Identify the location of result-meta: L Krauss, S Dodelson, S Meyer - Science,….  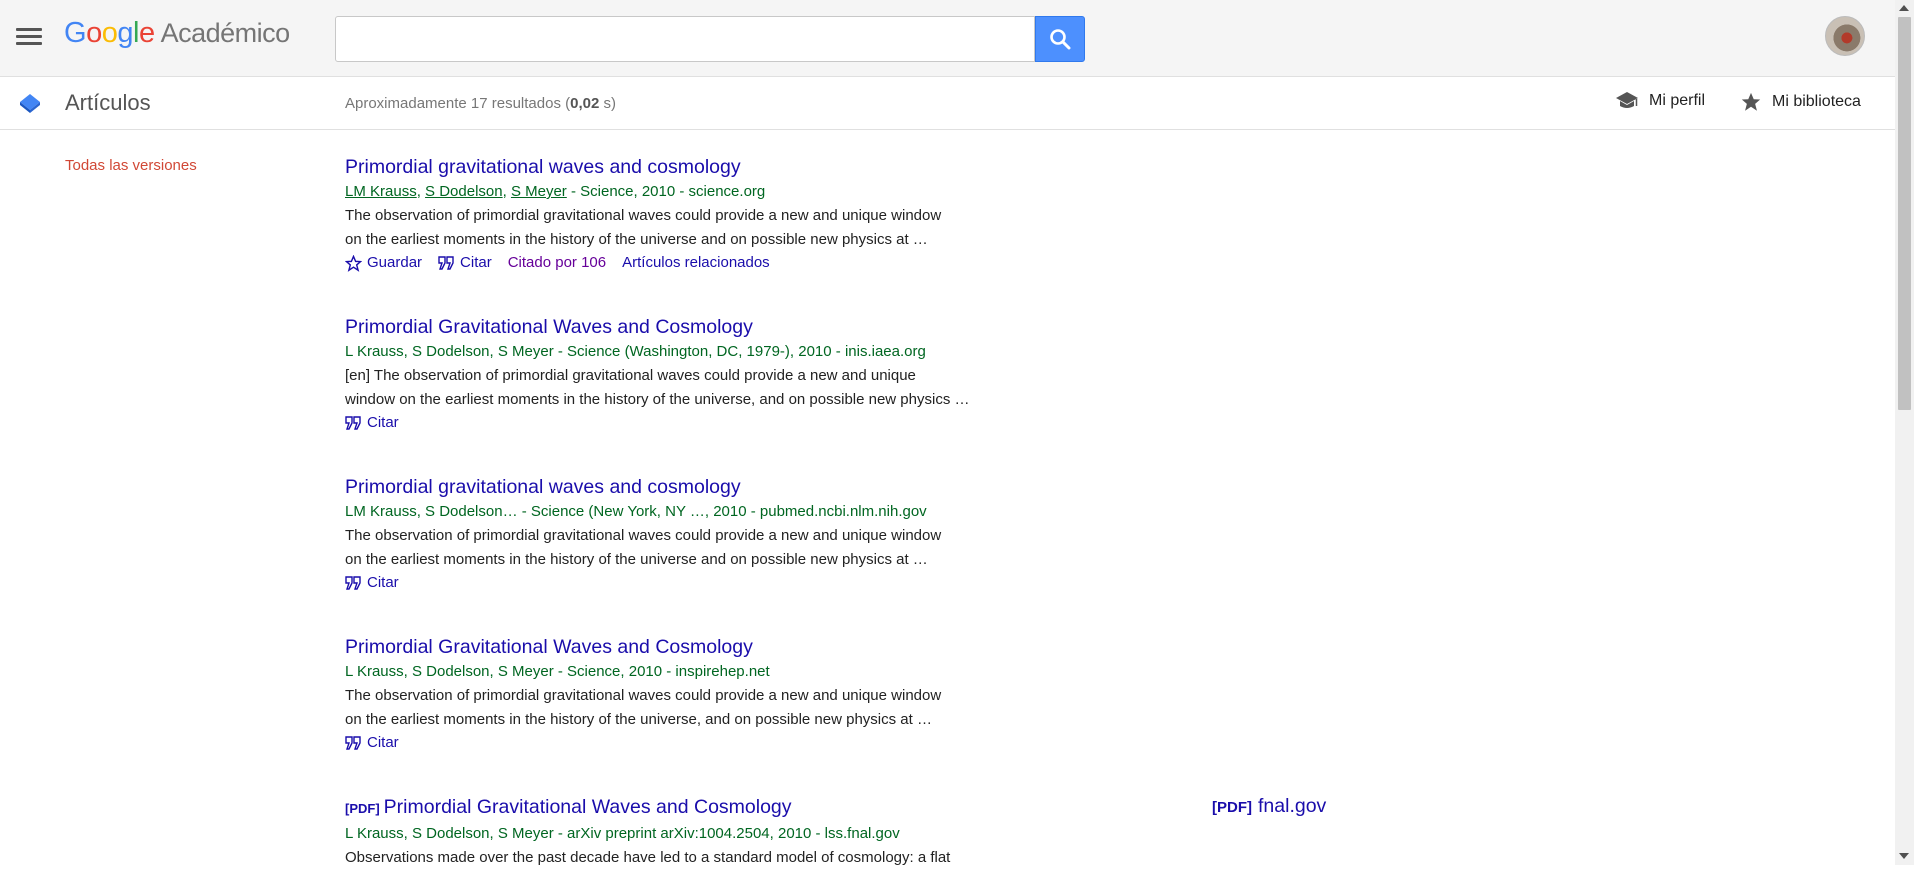
(557, 671).